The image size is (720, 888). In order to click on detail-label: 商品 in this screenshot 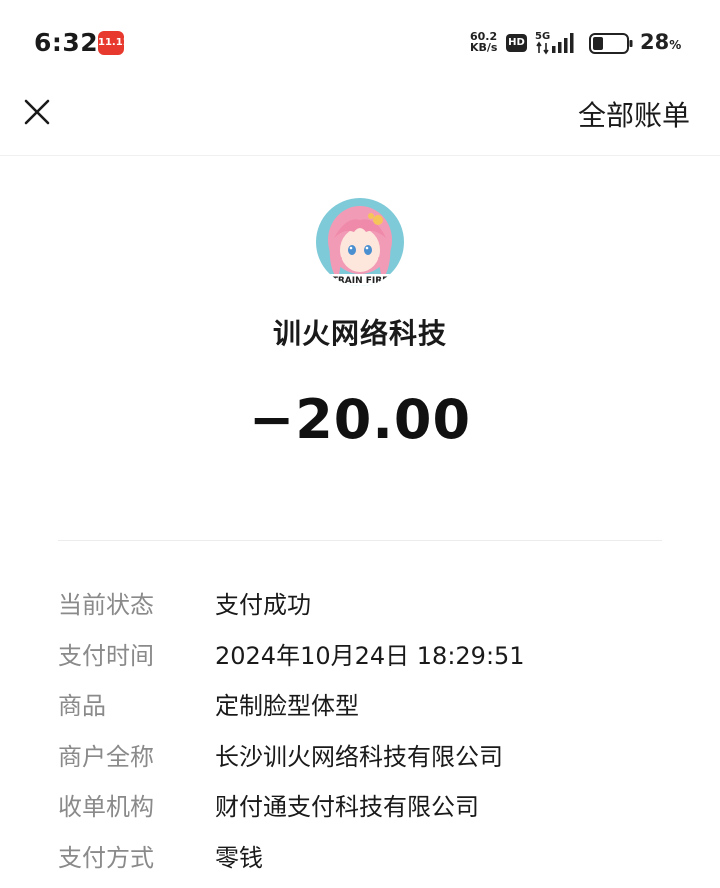, I will do `click(82, 703)`.